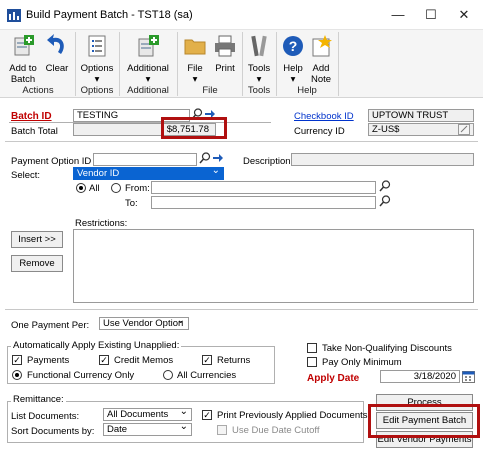 This screenshot has width=483, height=476. What do you see at coordinates (195, 47) in the screenshot?
I see `folder-icon` at bounding box center [195, 47].